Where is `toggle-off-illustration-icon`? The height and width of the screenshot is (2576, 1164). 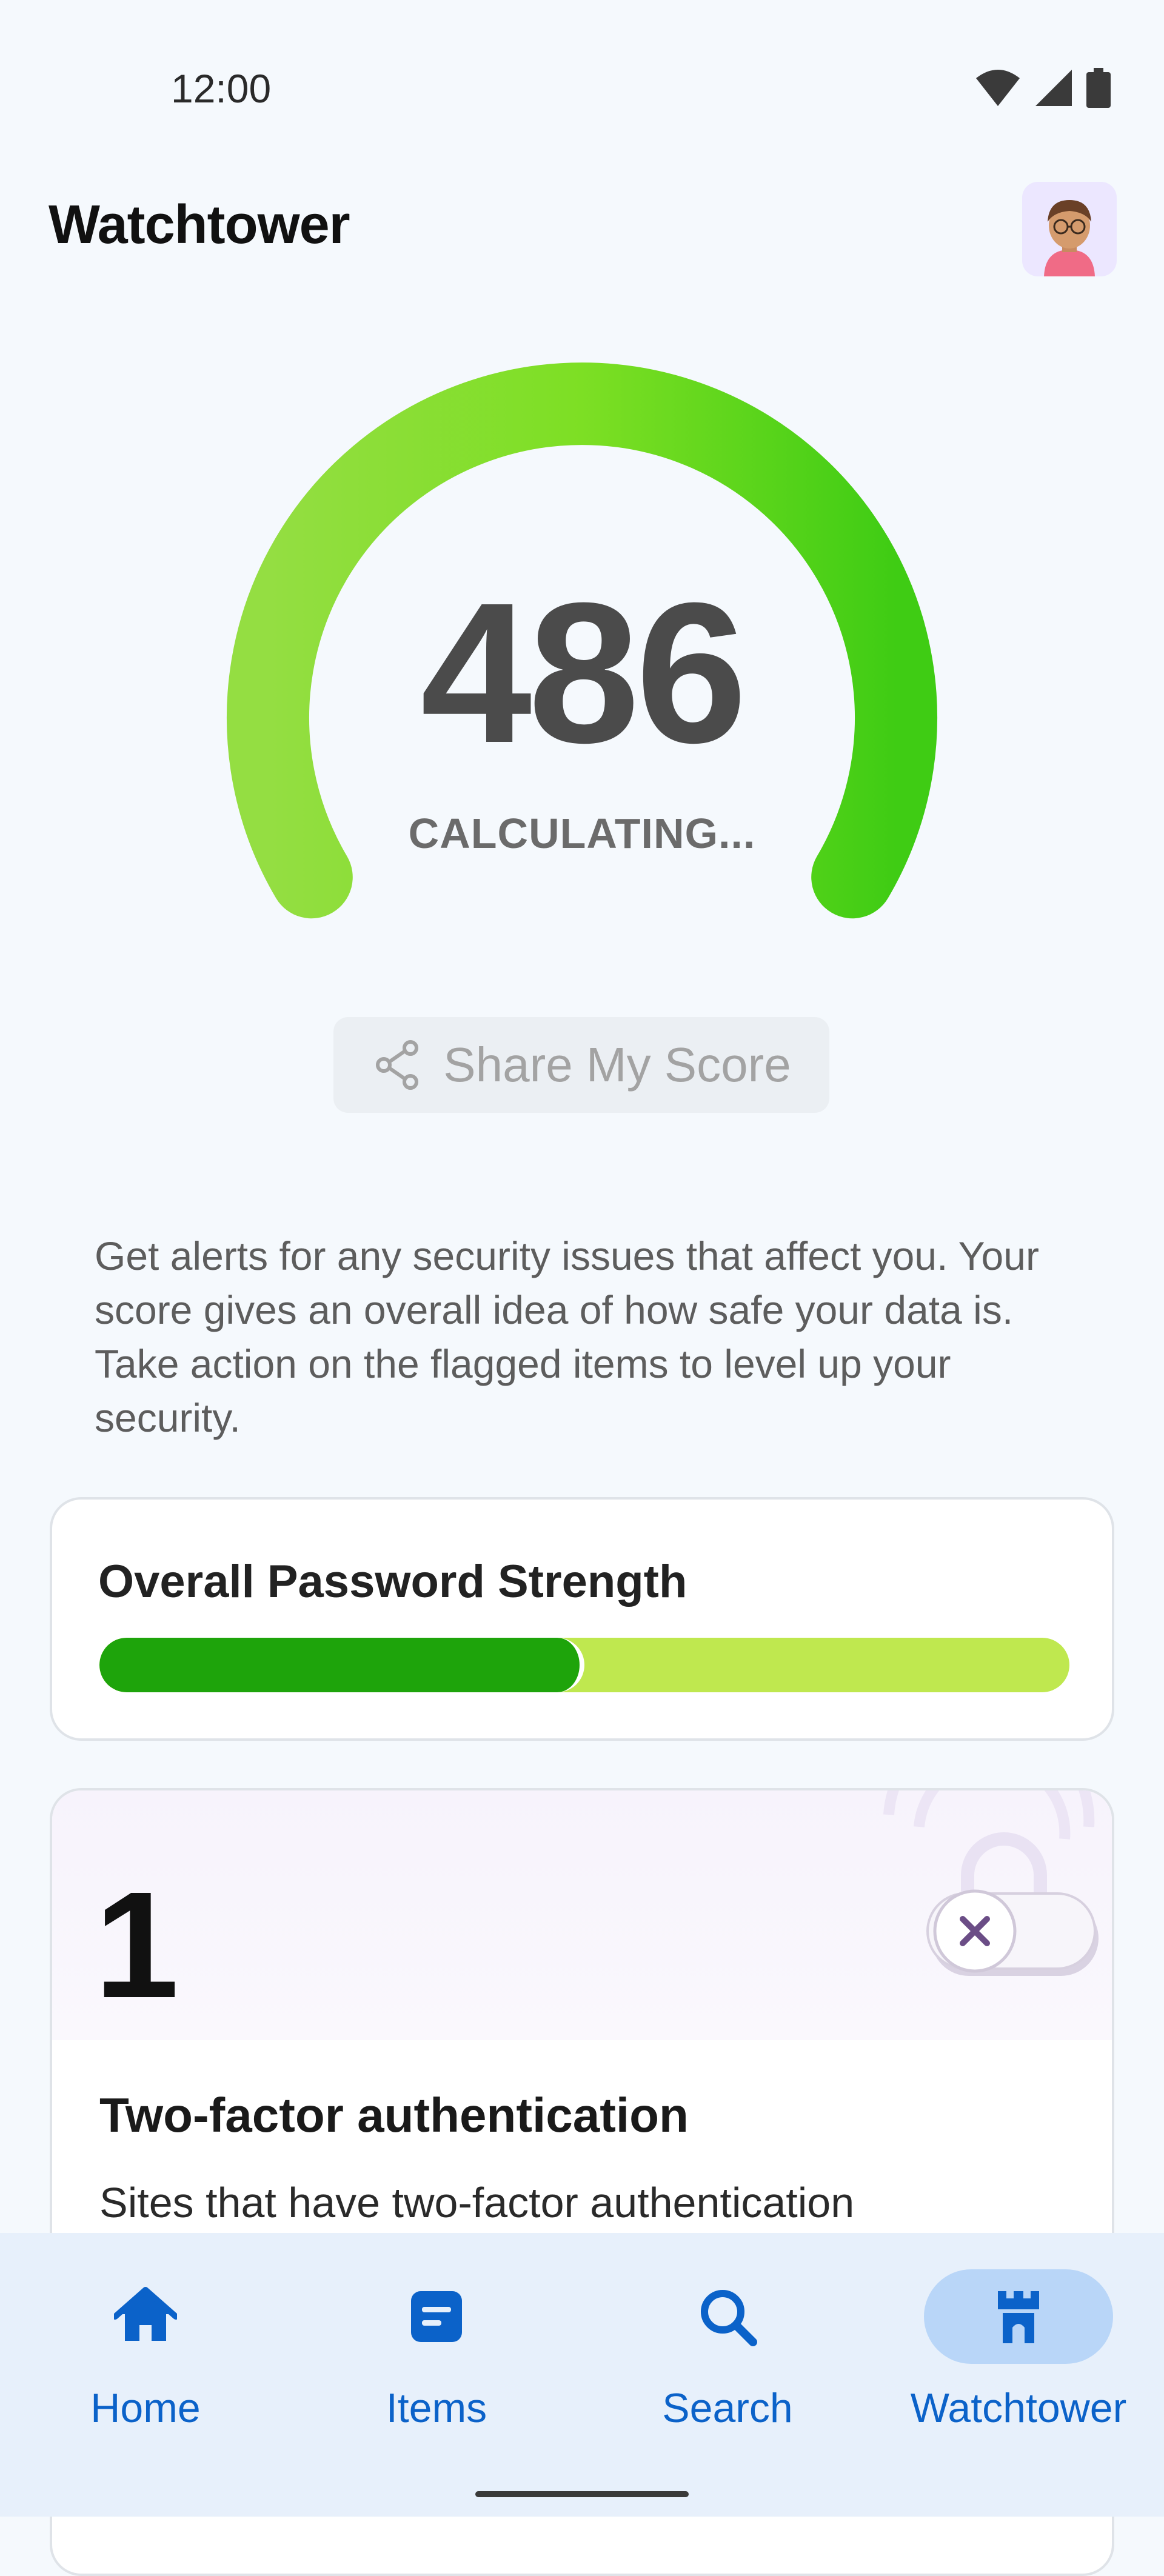
toggle-off-illustration-icon is located at coordinates (991, 1883).